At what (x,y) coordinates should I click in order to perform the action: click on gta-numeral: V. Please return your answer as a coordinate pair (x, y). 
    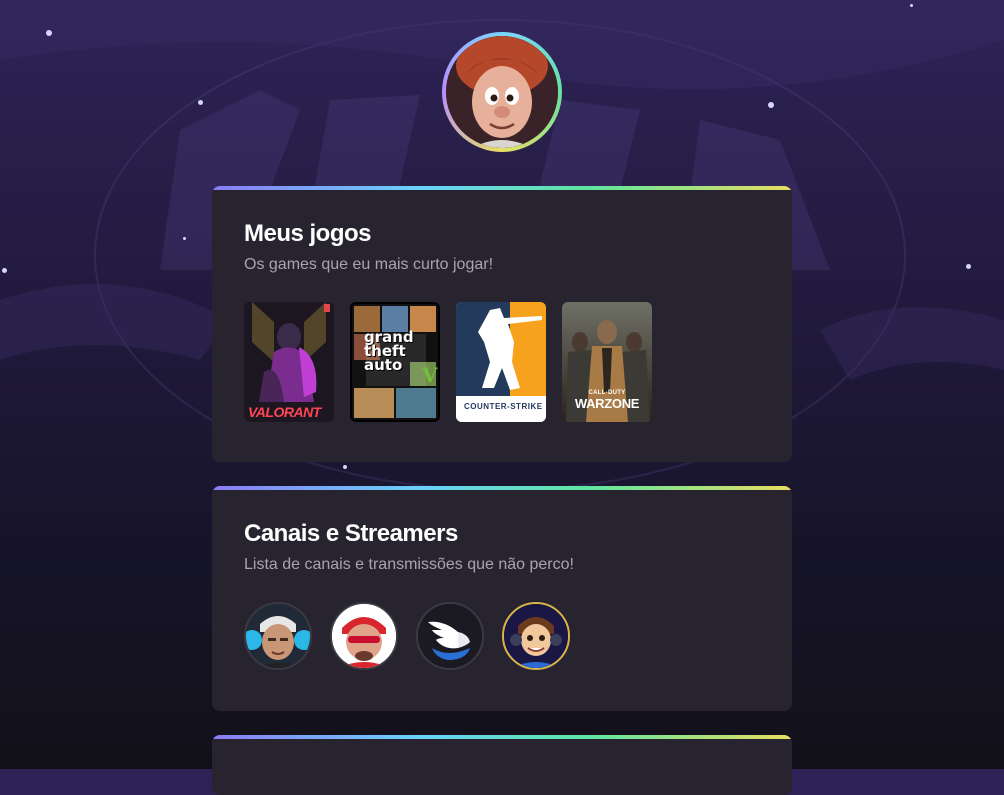
    Looking at the image, I should click on (429, 375).